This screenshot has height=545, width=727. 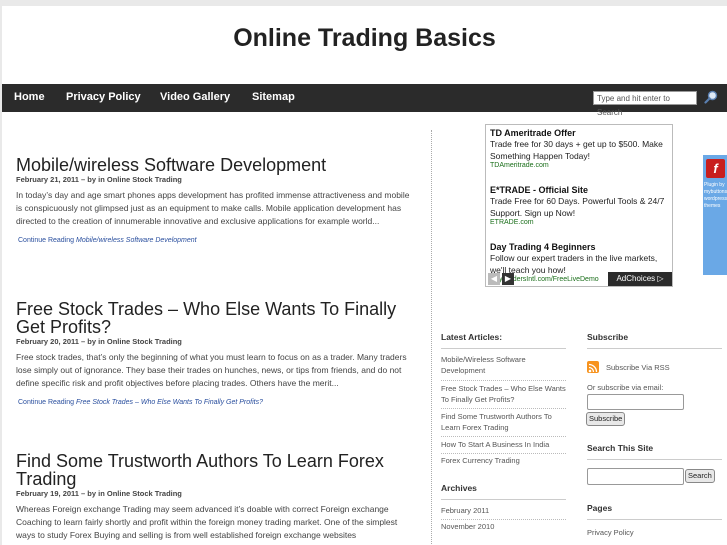 What do you see at coordinates (635, 402) in the screenshot?
I see `subscribe-email-input` at bounding box center [635, 402].